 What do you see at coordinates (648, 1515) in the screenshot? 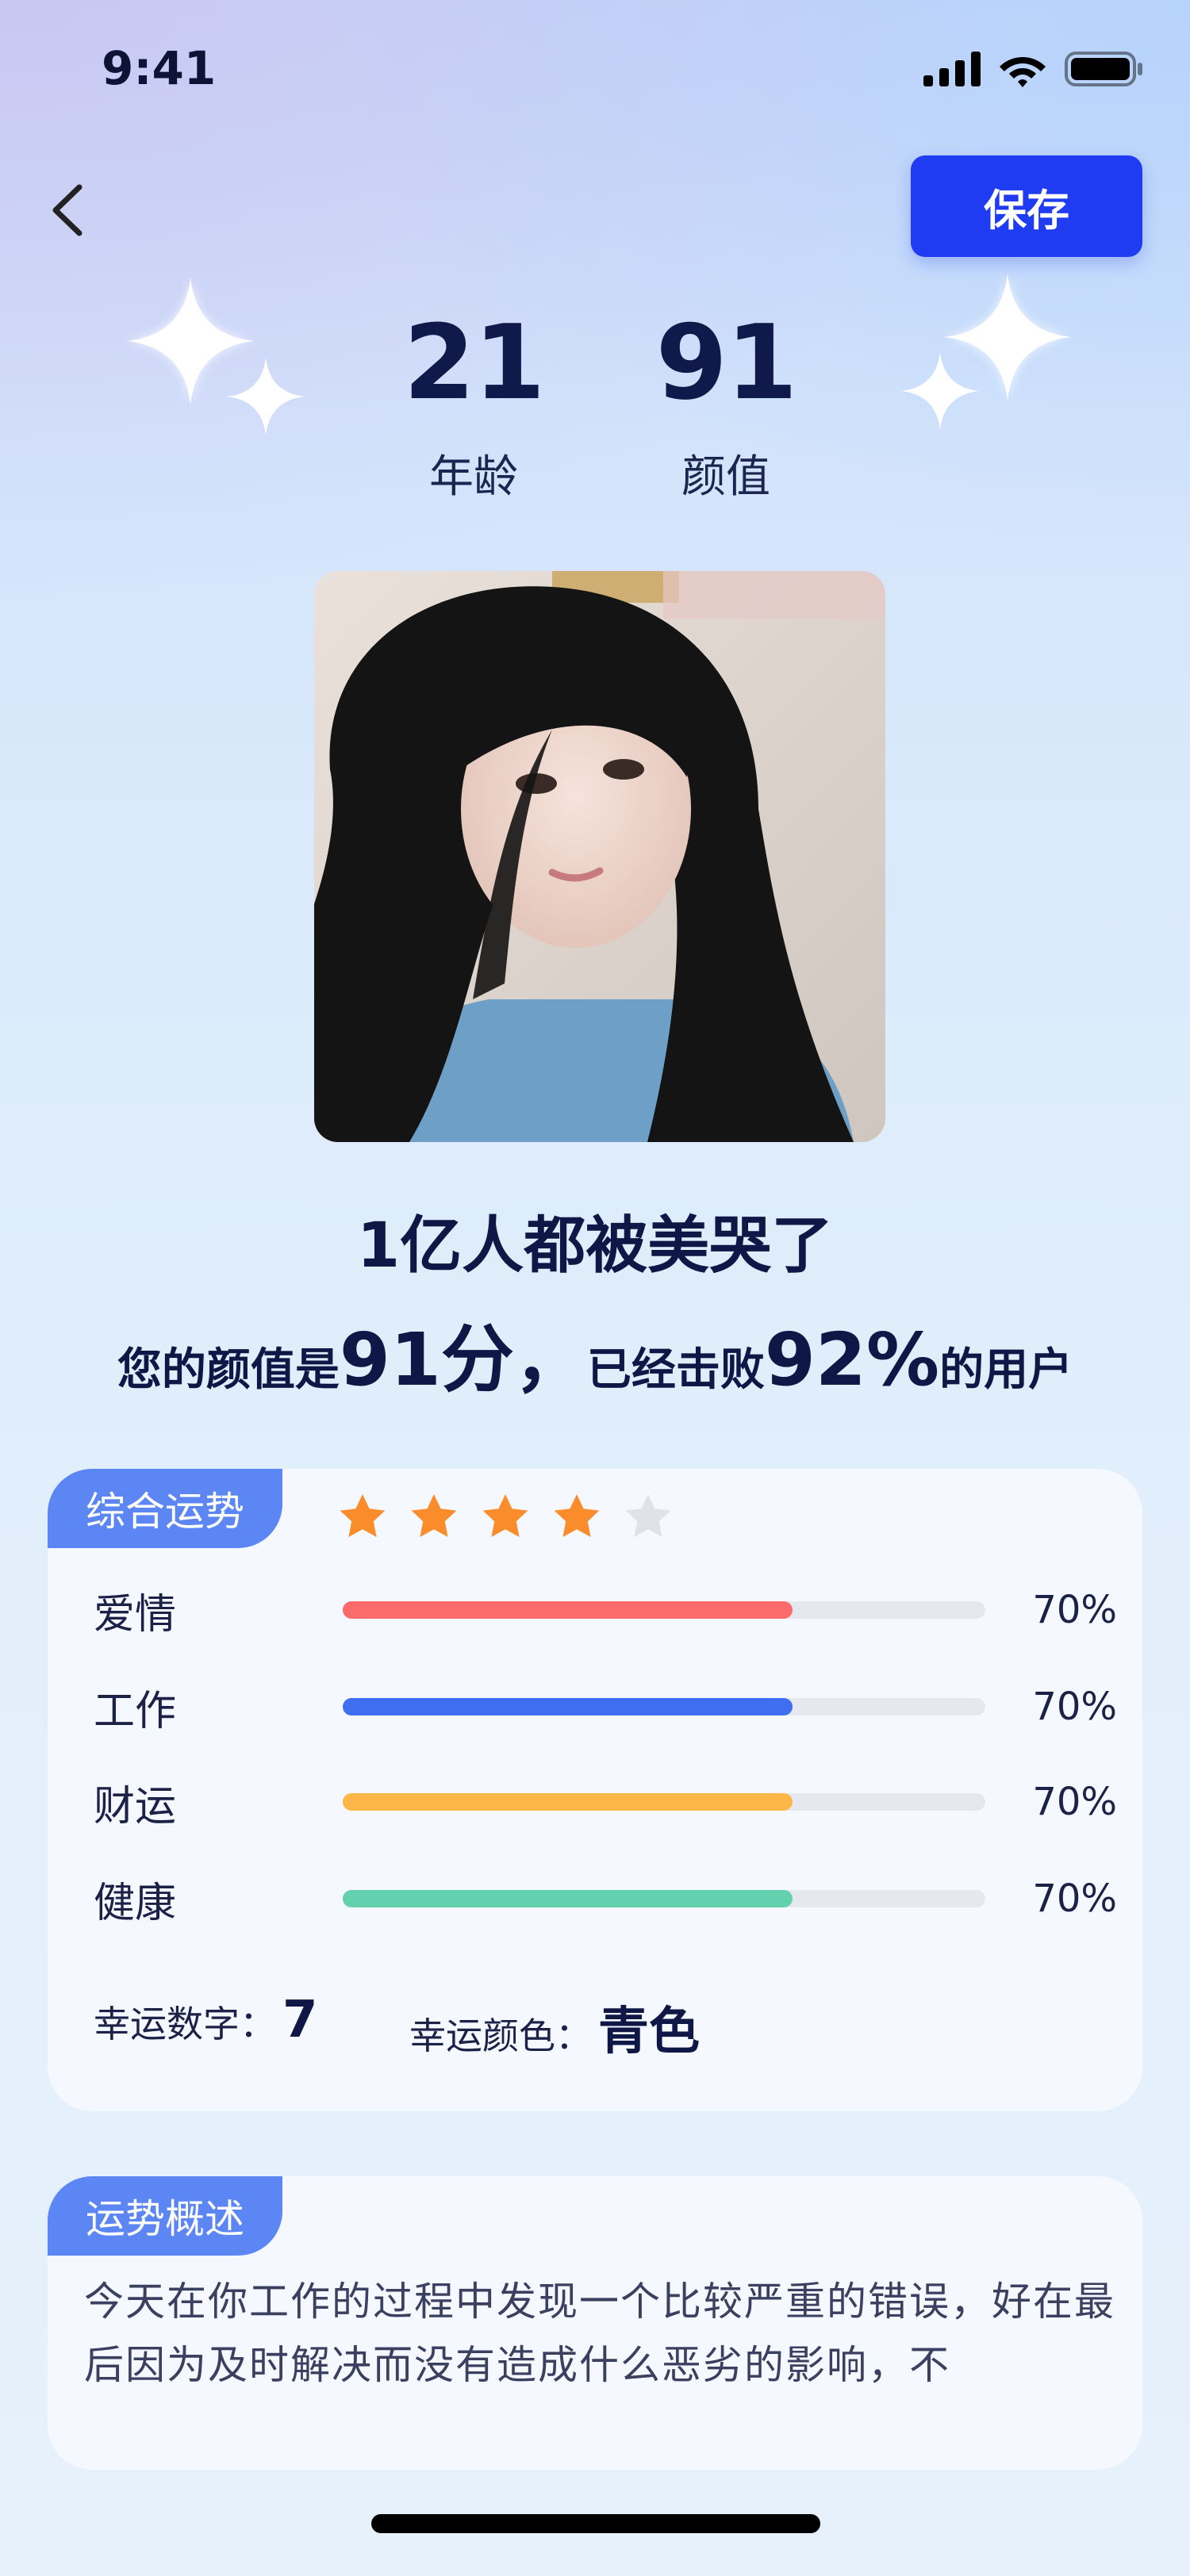
I see `star-empty-icon` at bounding box center [648, 1515].